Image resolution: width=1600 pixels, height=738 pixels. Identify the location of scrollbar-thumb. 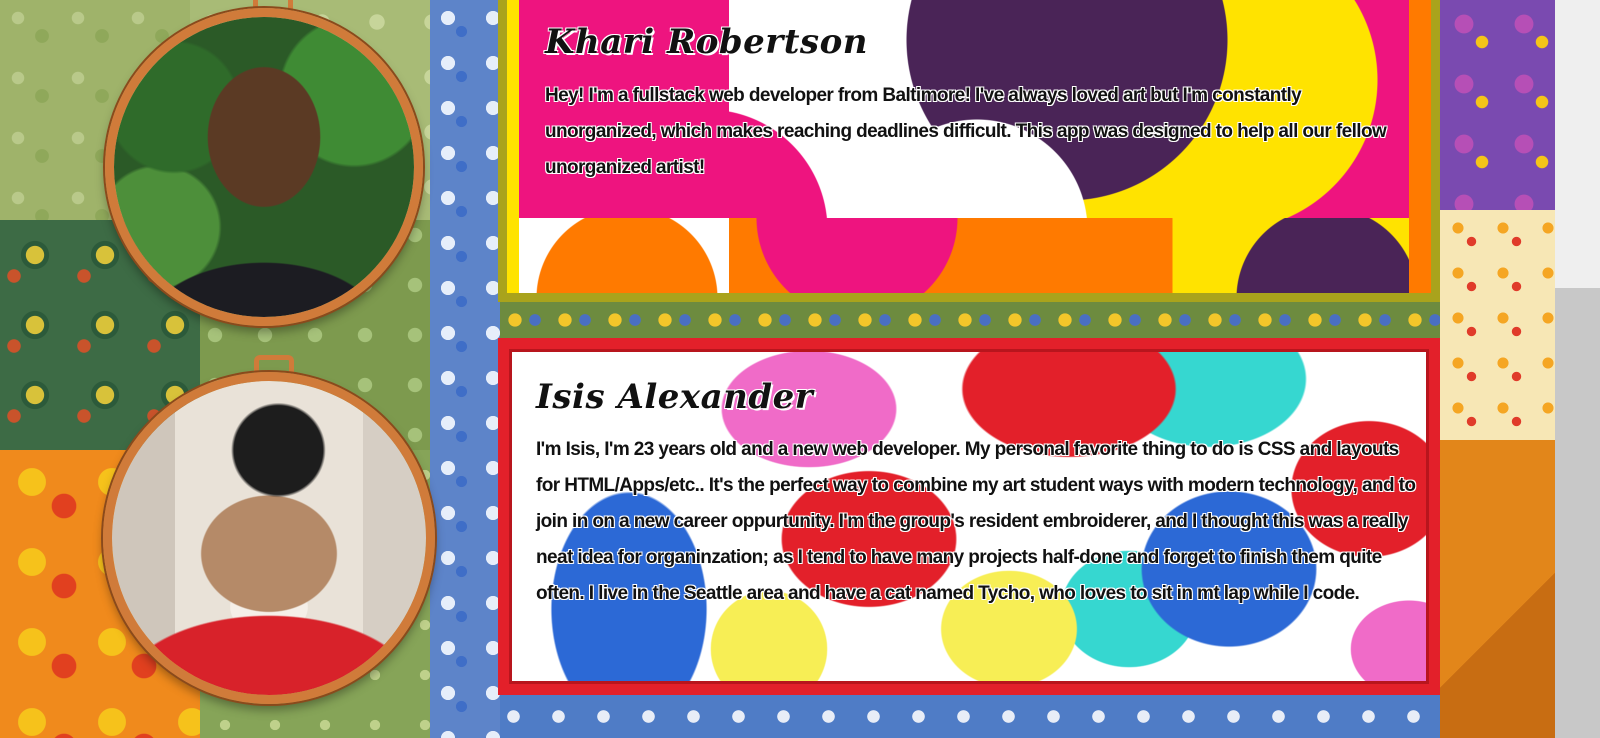
(1577, 513).